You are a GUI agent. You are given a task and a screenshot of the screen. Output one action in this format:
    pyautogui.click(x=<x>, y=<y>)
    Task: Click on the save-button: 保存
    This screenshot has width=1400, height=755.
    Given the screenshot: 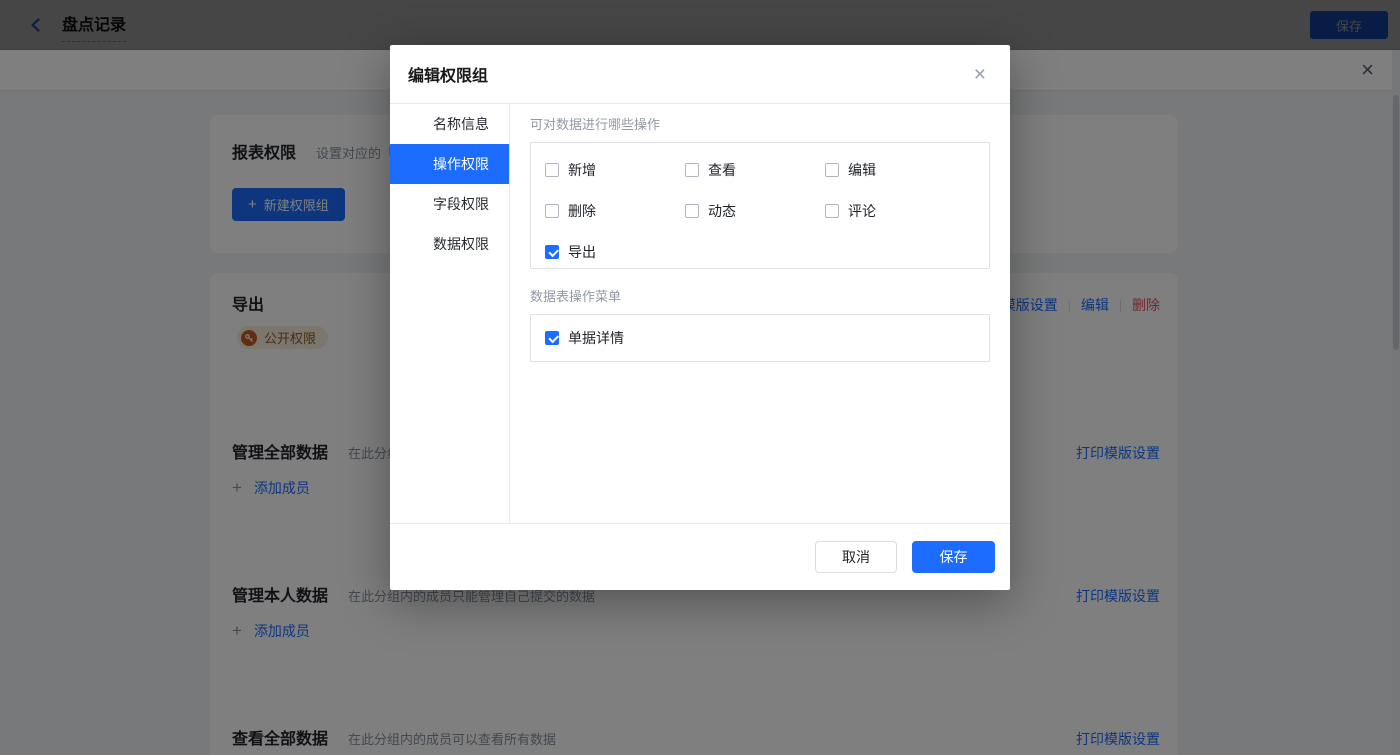 What is the action you would take?
    pyautogui.click(x=953, y=557)
    